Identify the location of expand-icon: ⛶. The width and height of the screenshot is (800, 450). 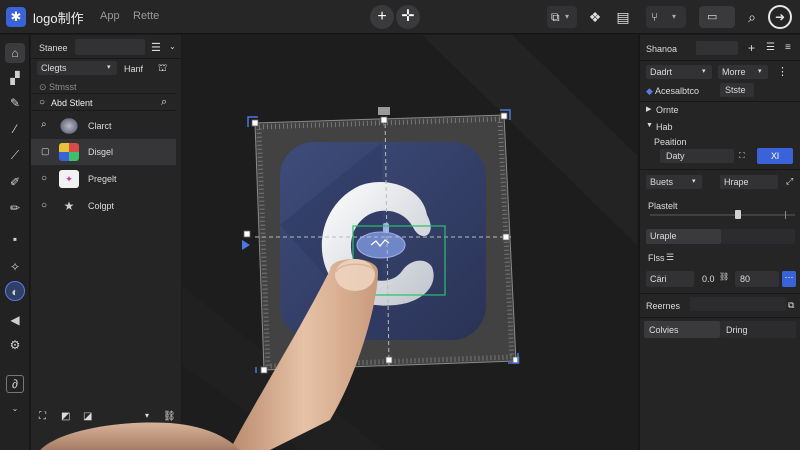
(742, 156).